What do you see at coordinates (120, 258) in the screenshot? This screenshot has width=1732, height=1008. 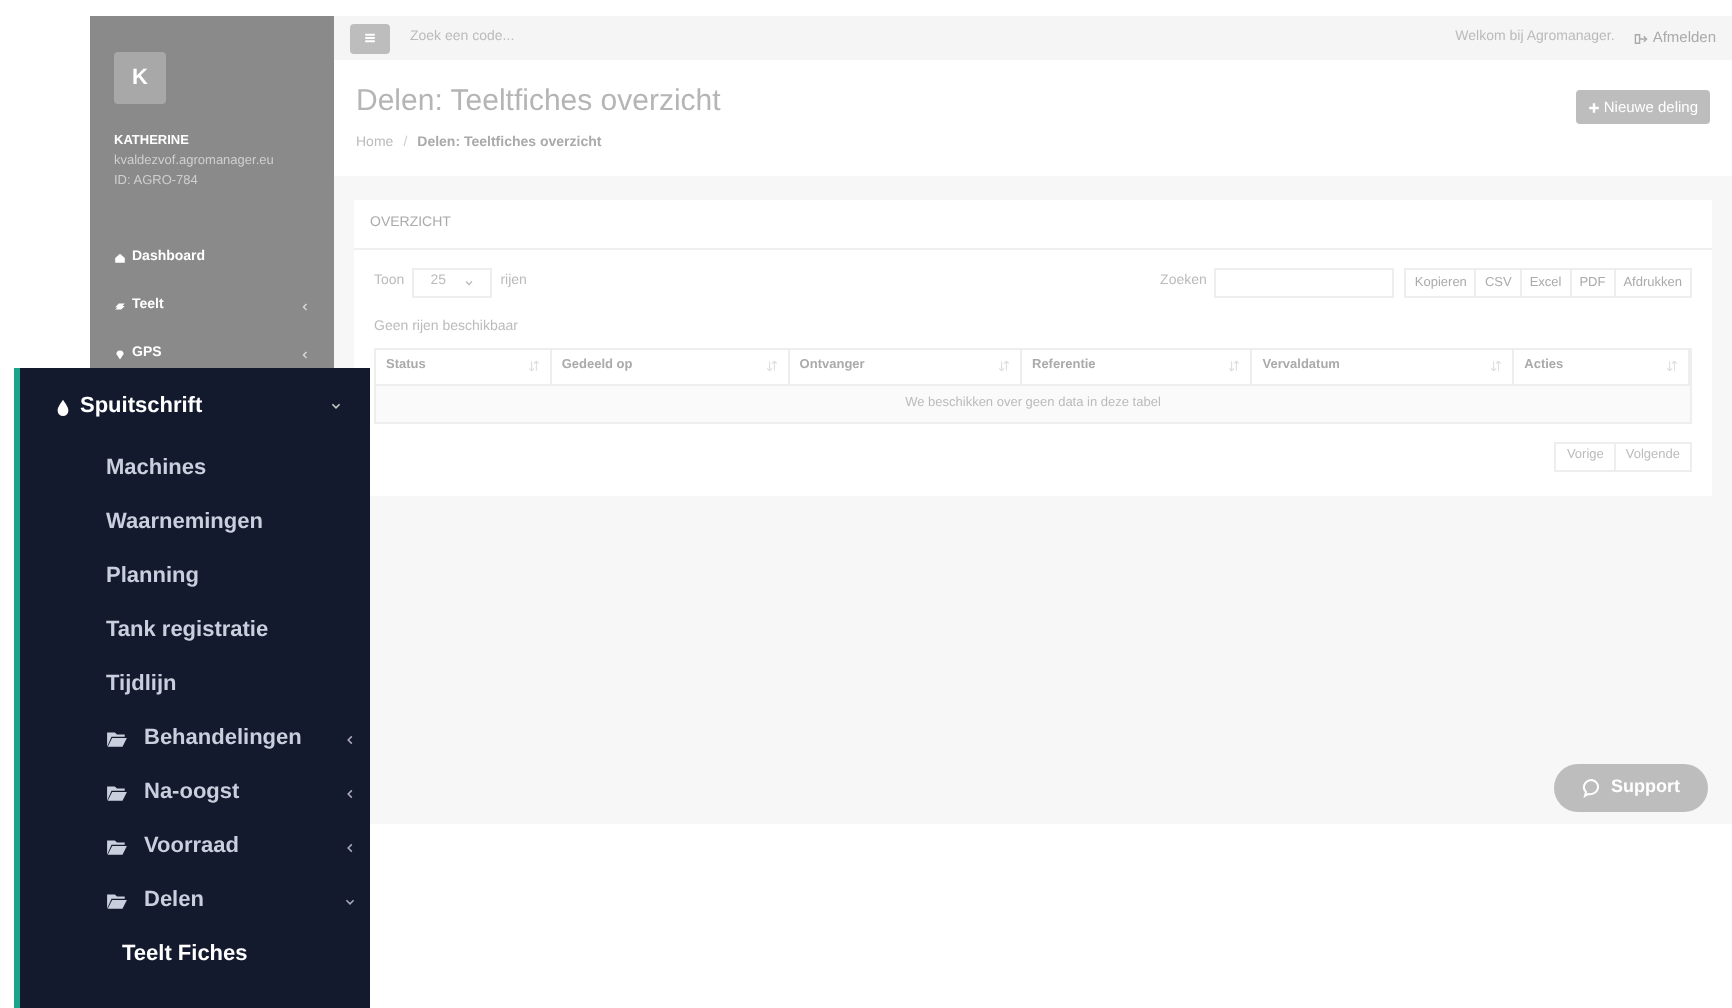 I see `home-icon` at bounding box center [120, 258].